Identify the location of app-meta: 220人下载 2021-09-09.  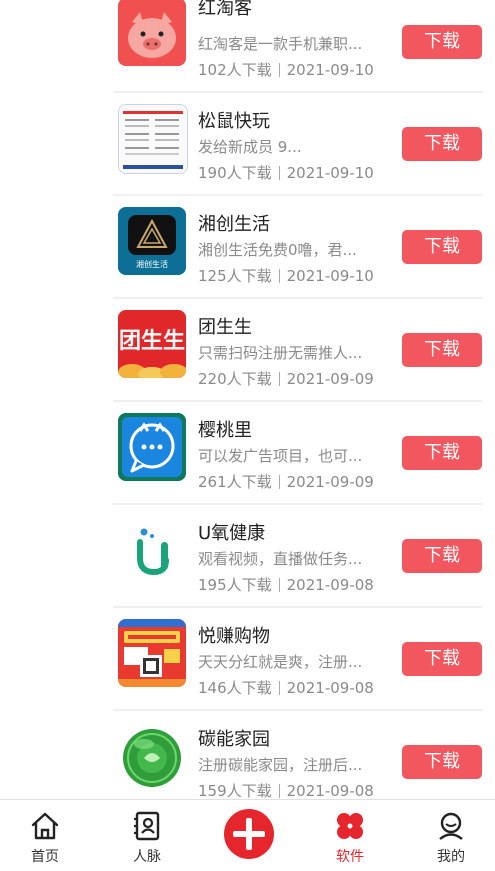
(286, 378).